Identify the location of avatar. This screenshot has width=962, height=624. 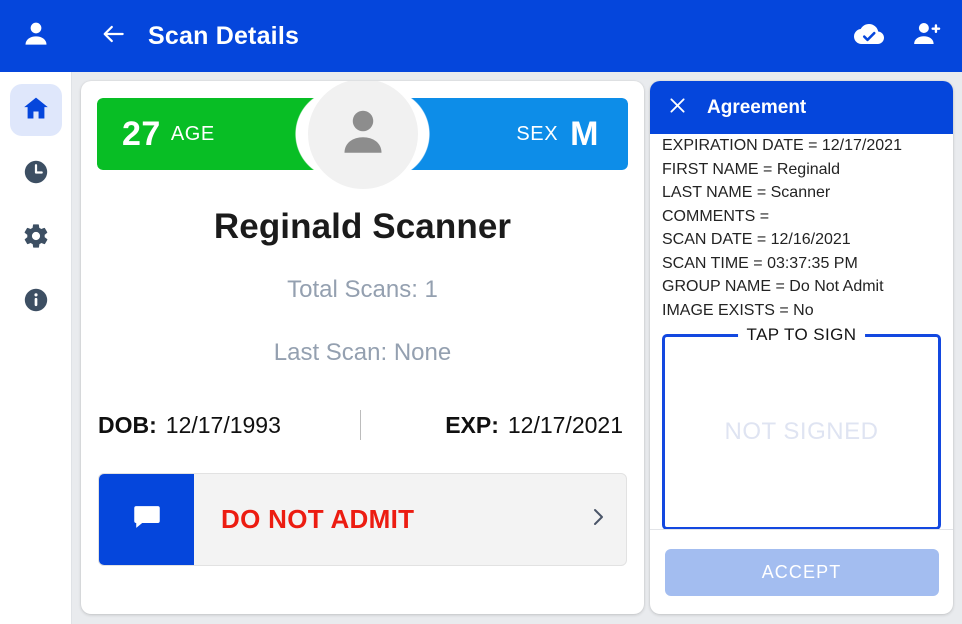
(362, 135).